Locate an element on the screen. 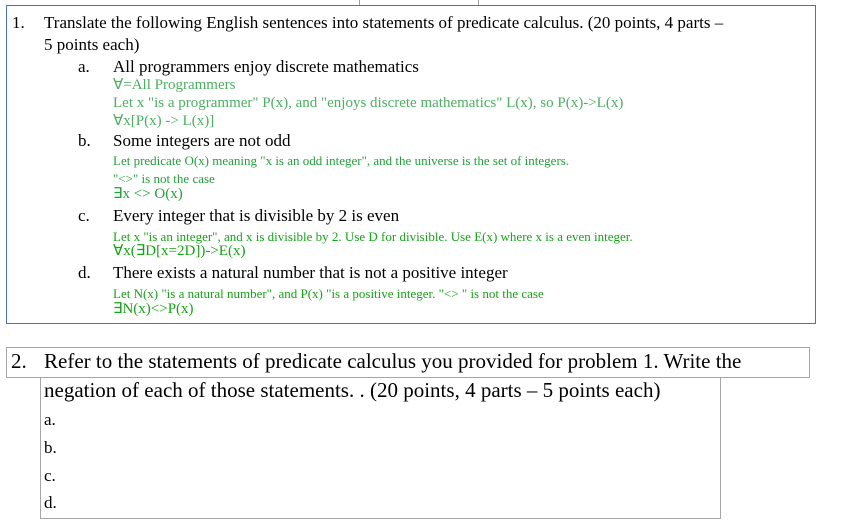  question-1-text-line2: 5 points each) is located at coordinates (92, 44).